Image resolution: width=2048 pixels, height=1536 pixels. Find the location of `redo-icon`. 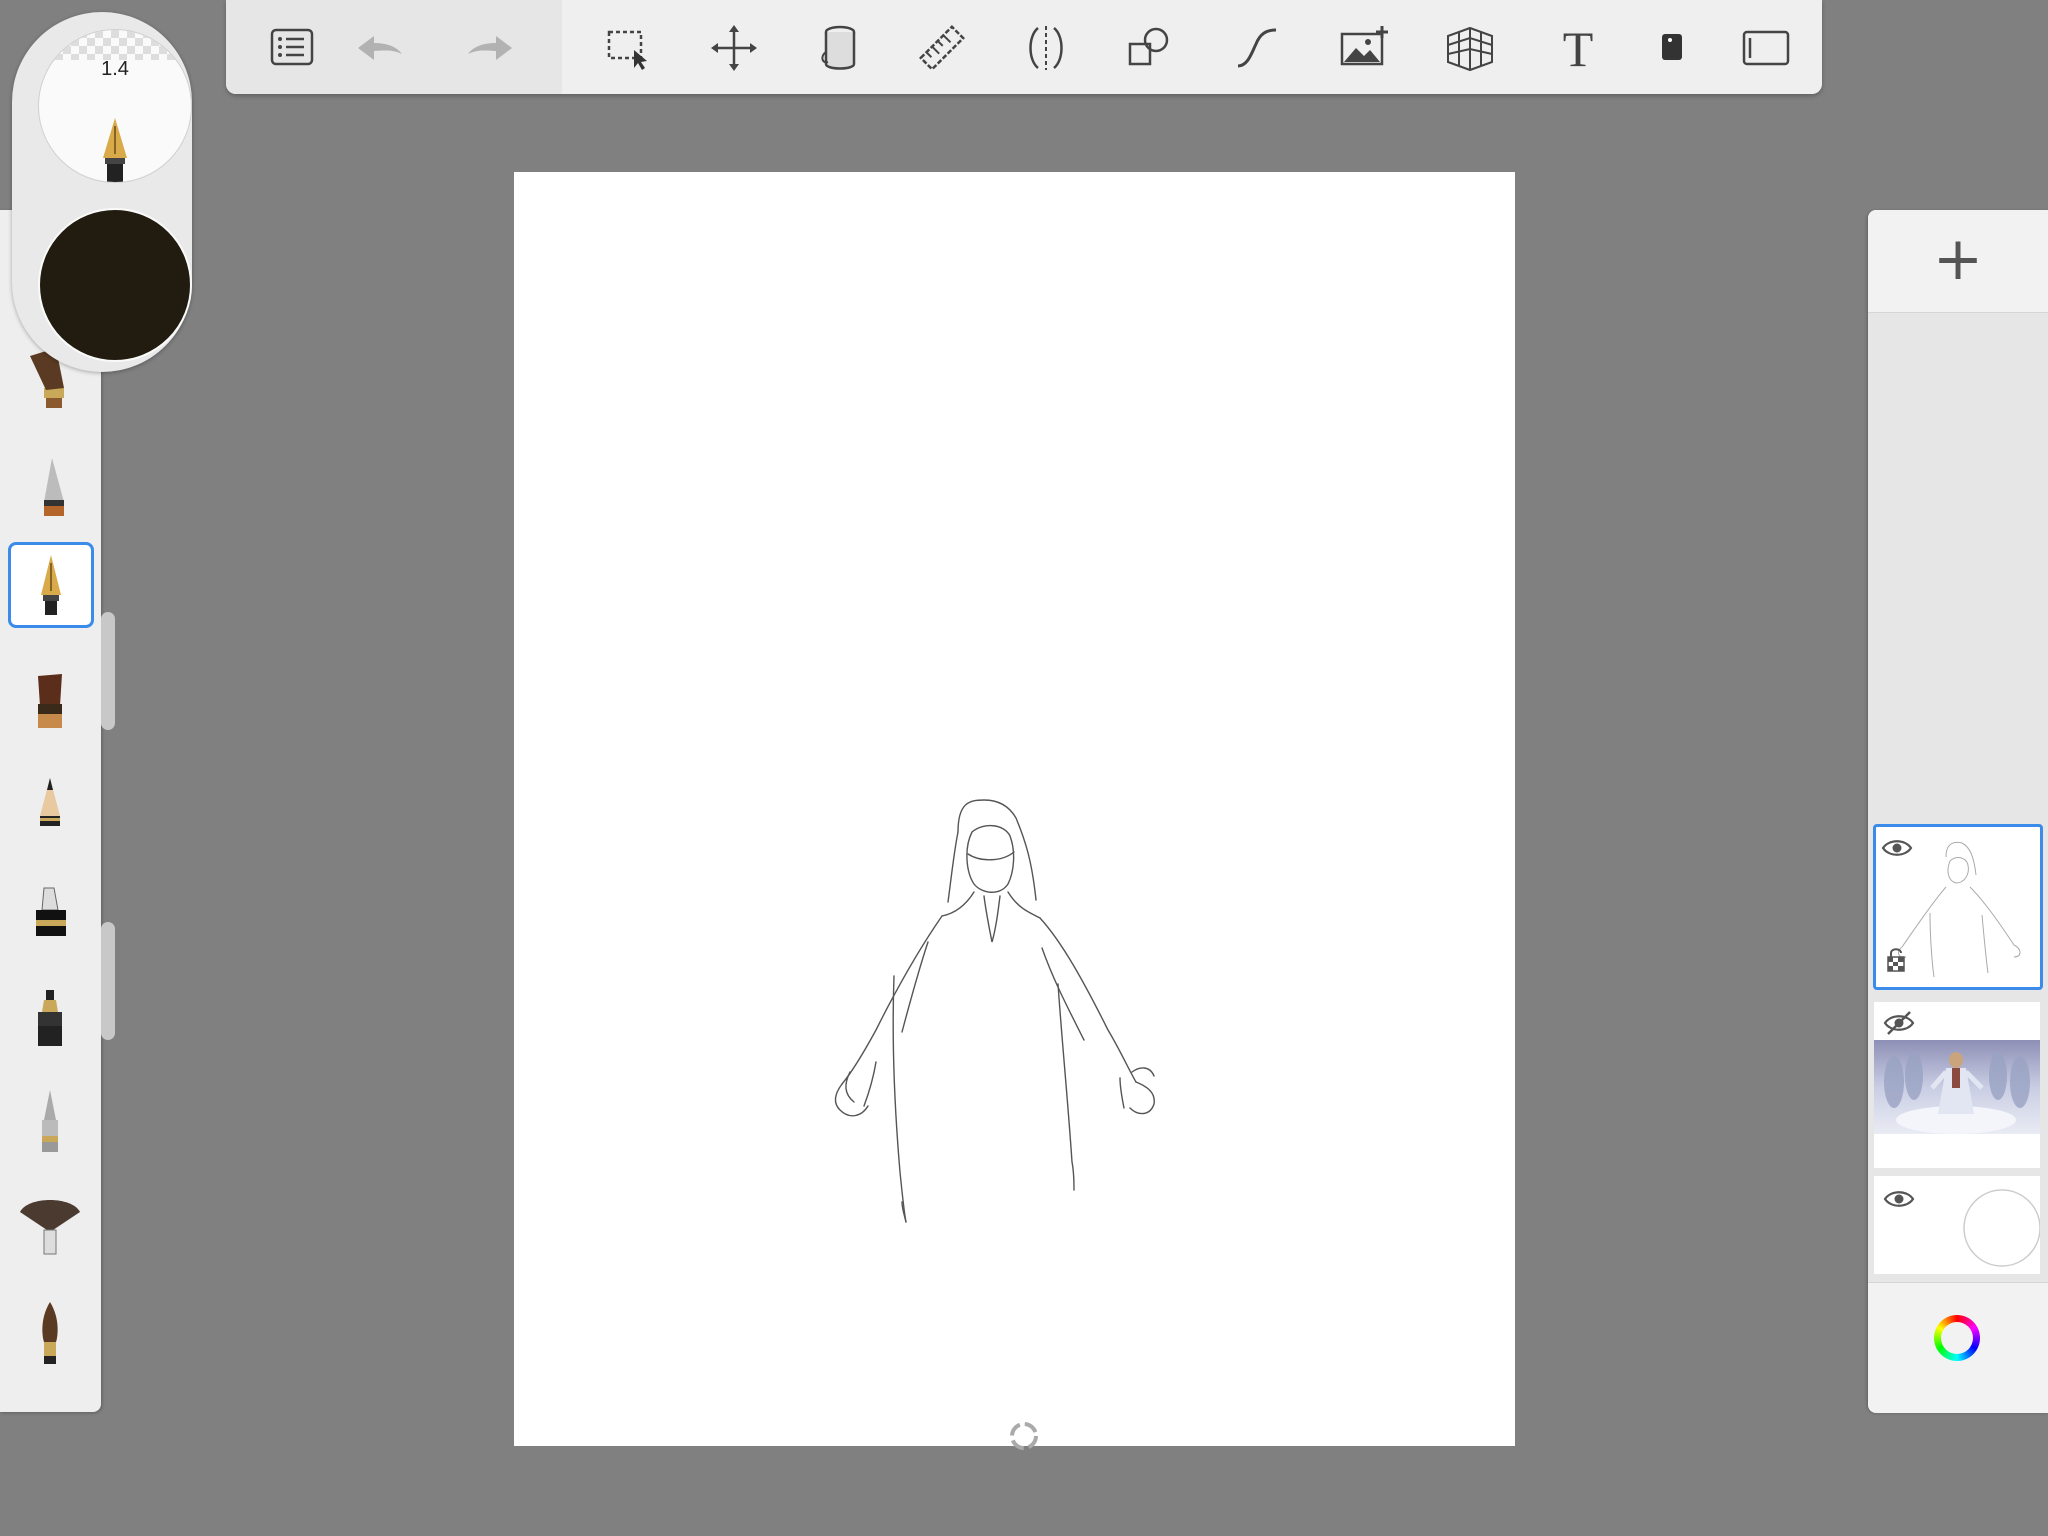

redo-icon is located at coordinates (490, 48).